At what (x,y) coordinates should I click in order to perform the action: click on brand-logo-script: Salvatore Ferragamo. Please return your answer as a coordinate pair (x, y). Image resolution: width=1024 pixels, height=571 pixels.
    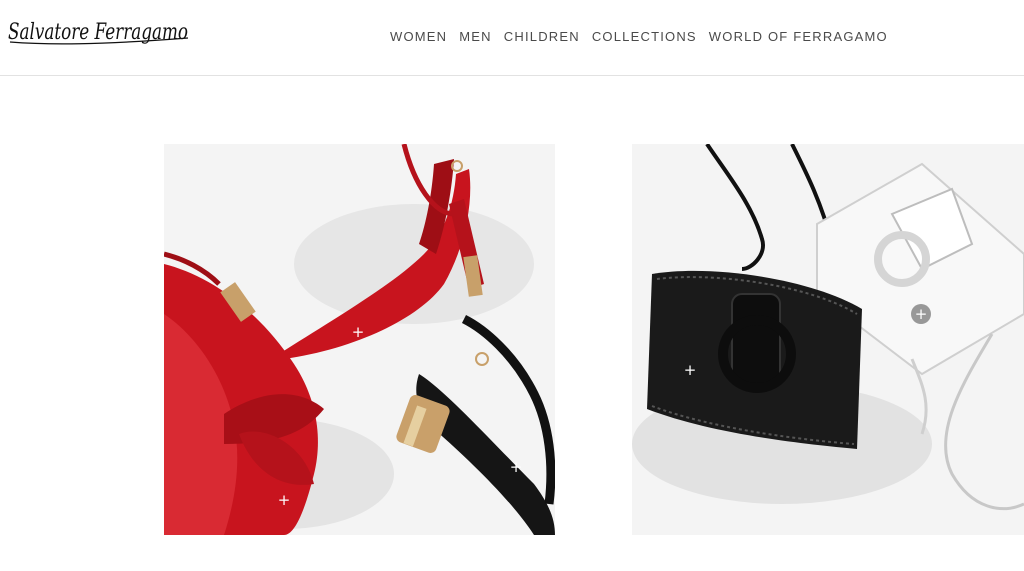
    Looking at the image, I should click on (98, 32).